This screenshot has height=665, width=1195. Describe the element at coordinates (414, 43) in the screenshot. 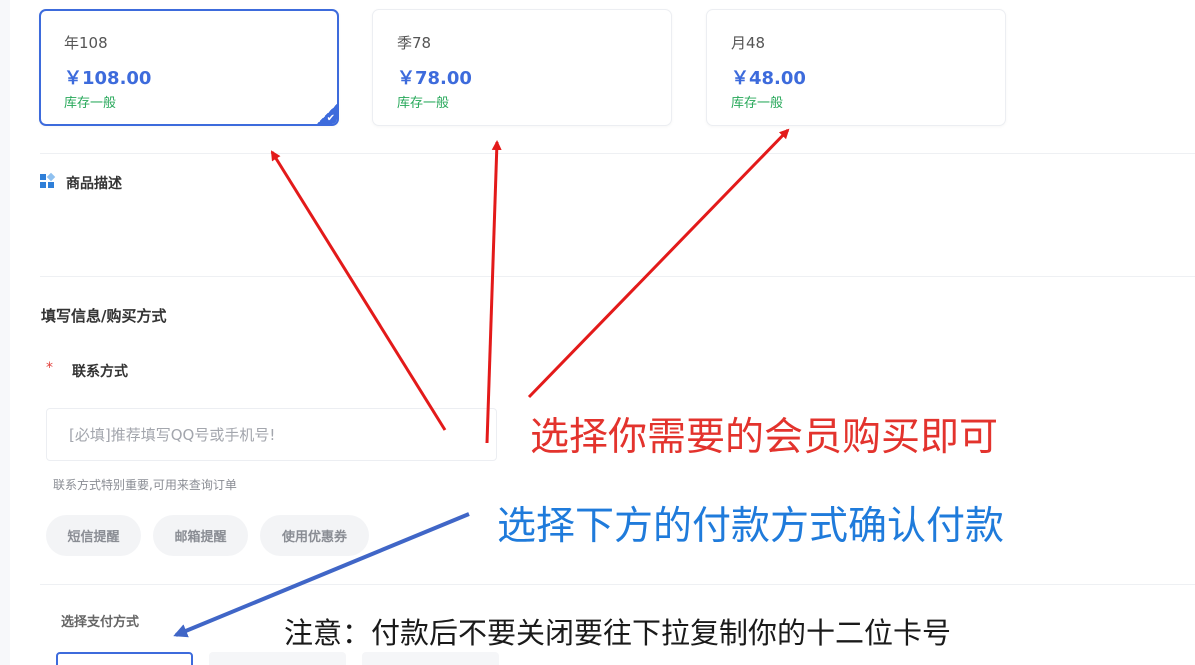

I see `plan-name: 季78` at that location.